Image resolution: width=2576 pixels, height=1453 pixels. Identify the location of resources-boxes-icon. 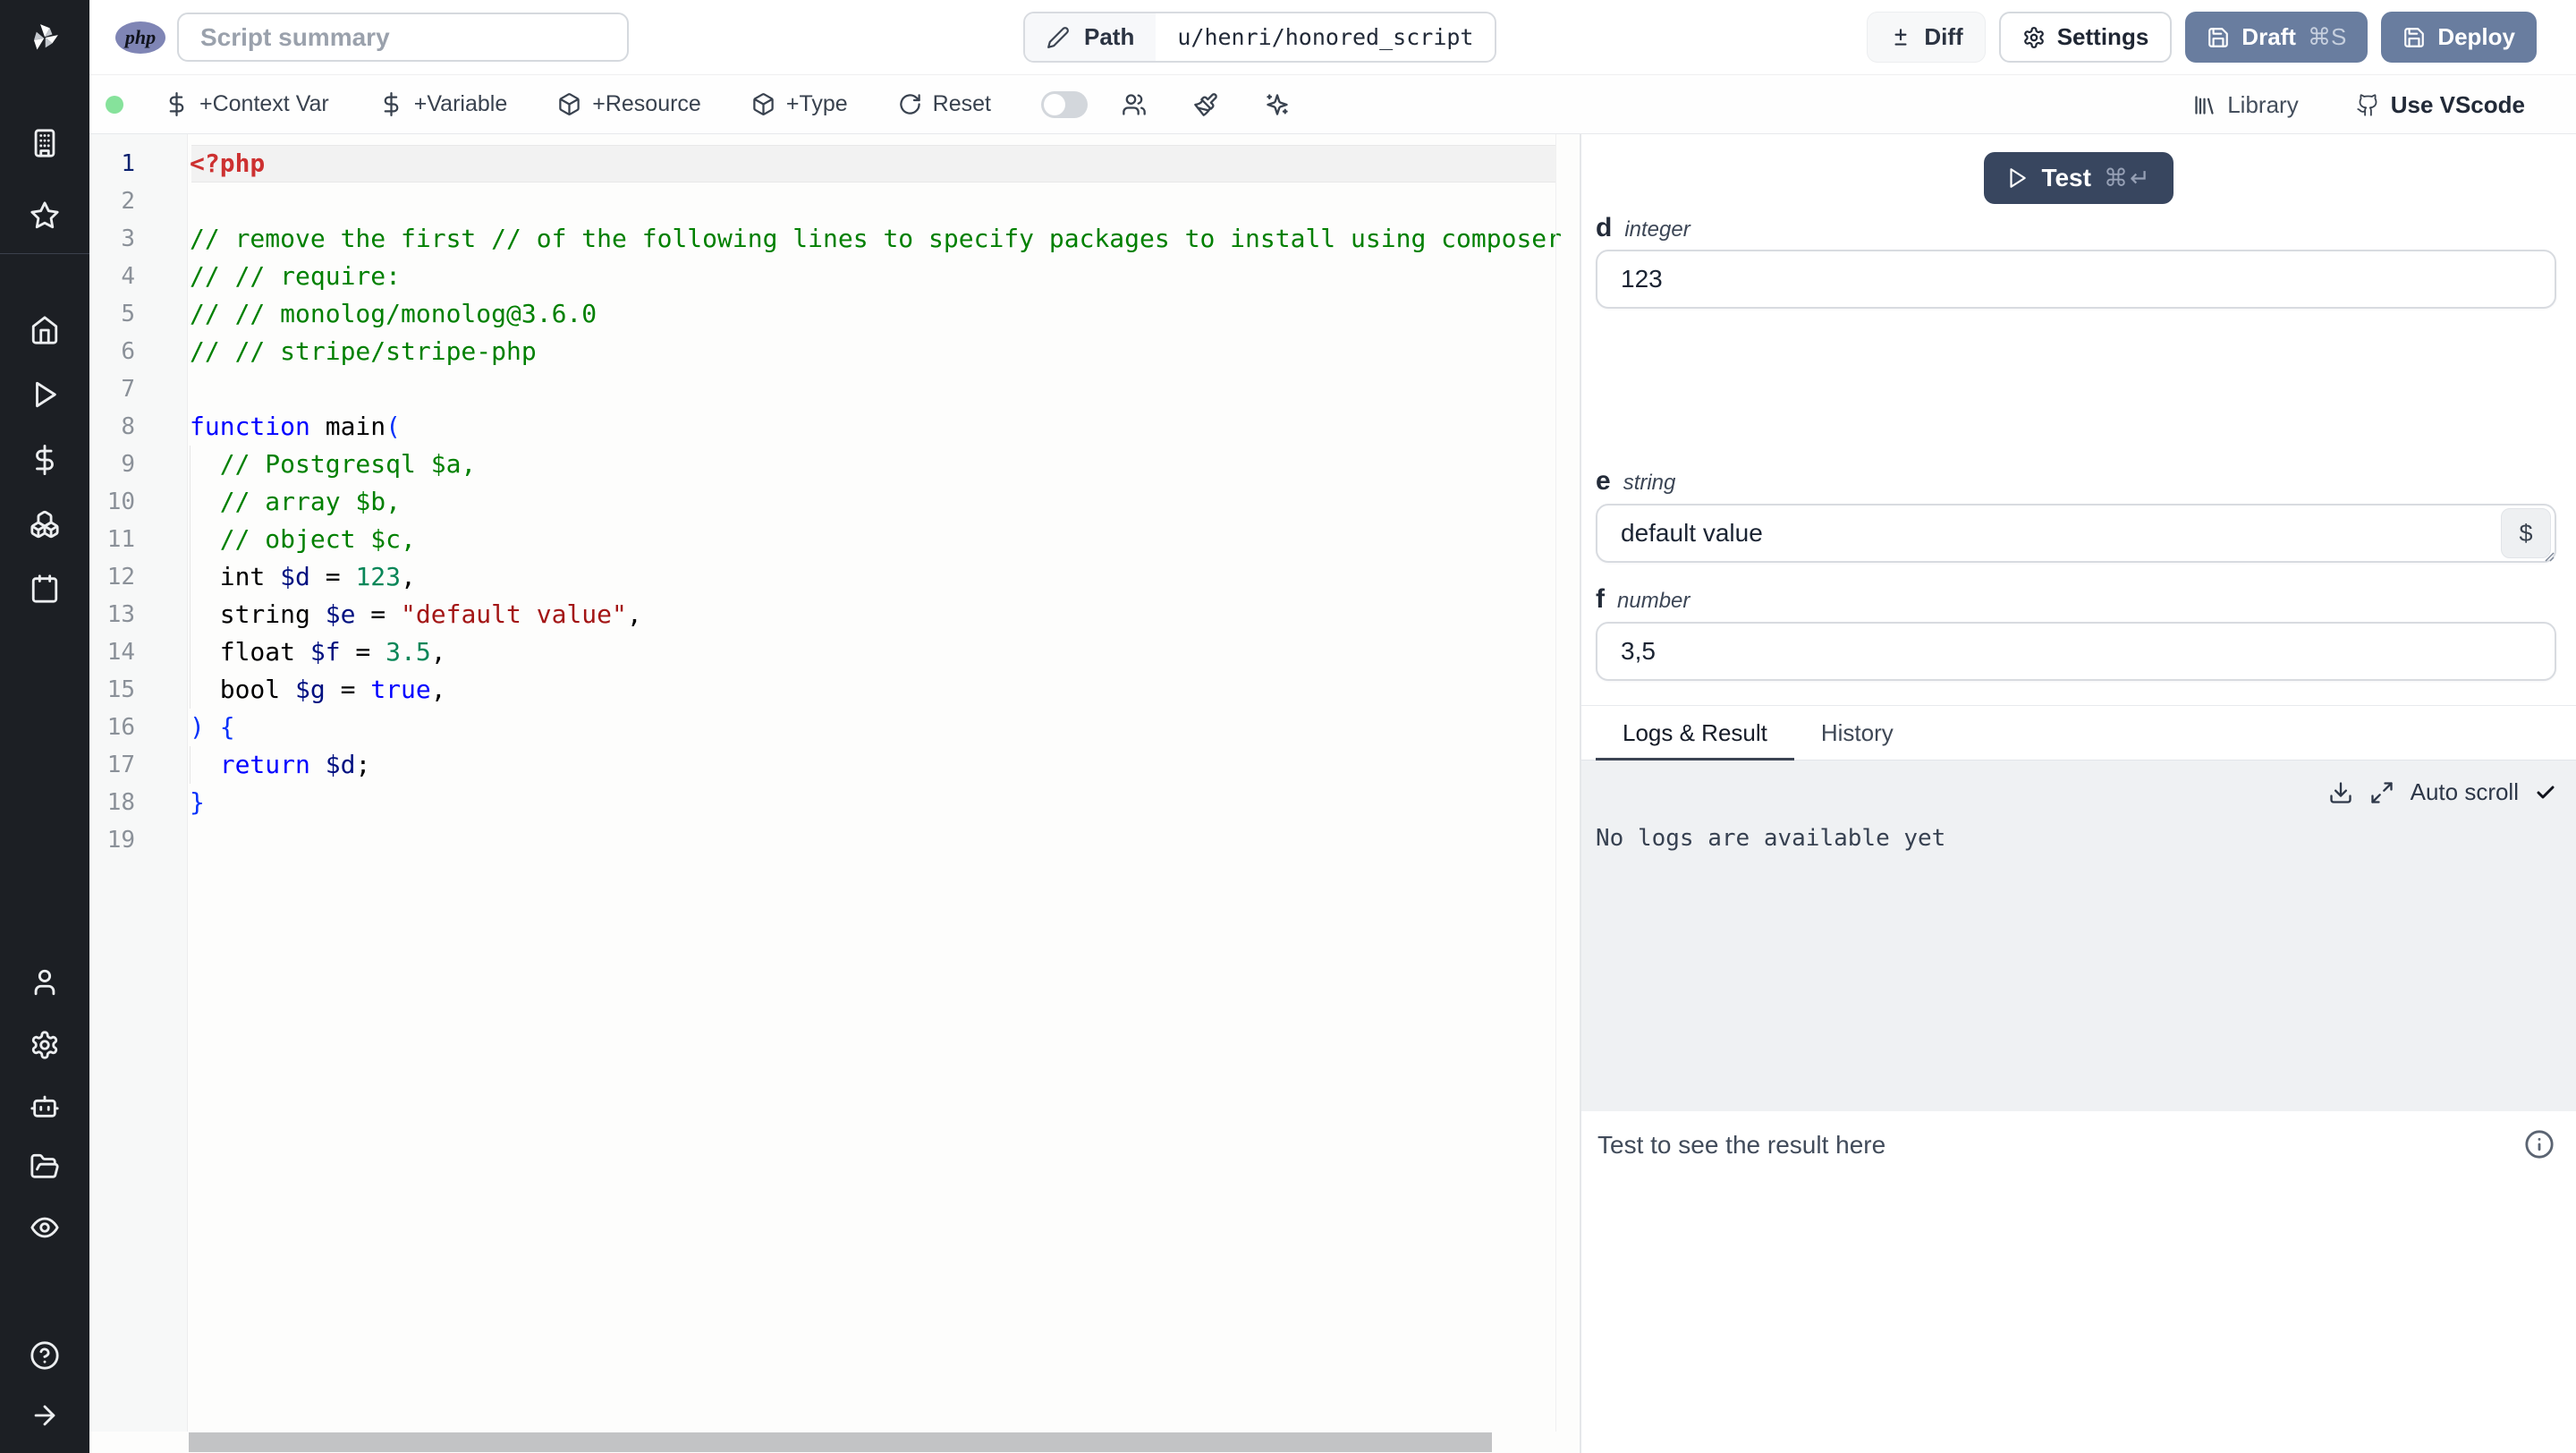
(44, 524).